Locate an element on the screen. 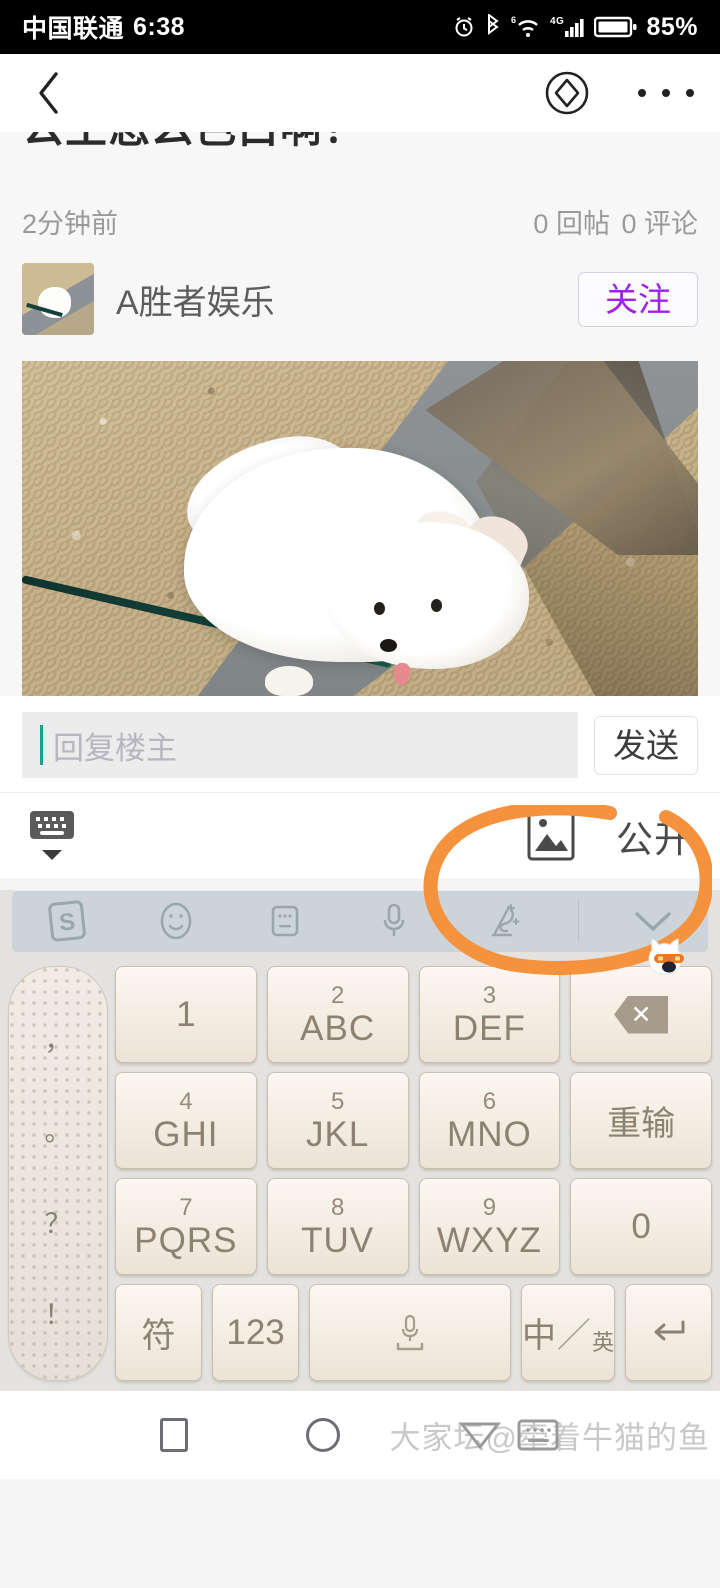 The width and height of the screenshot is (720, 1588). handwriting-button is located at coordinates (504, 921).